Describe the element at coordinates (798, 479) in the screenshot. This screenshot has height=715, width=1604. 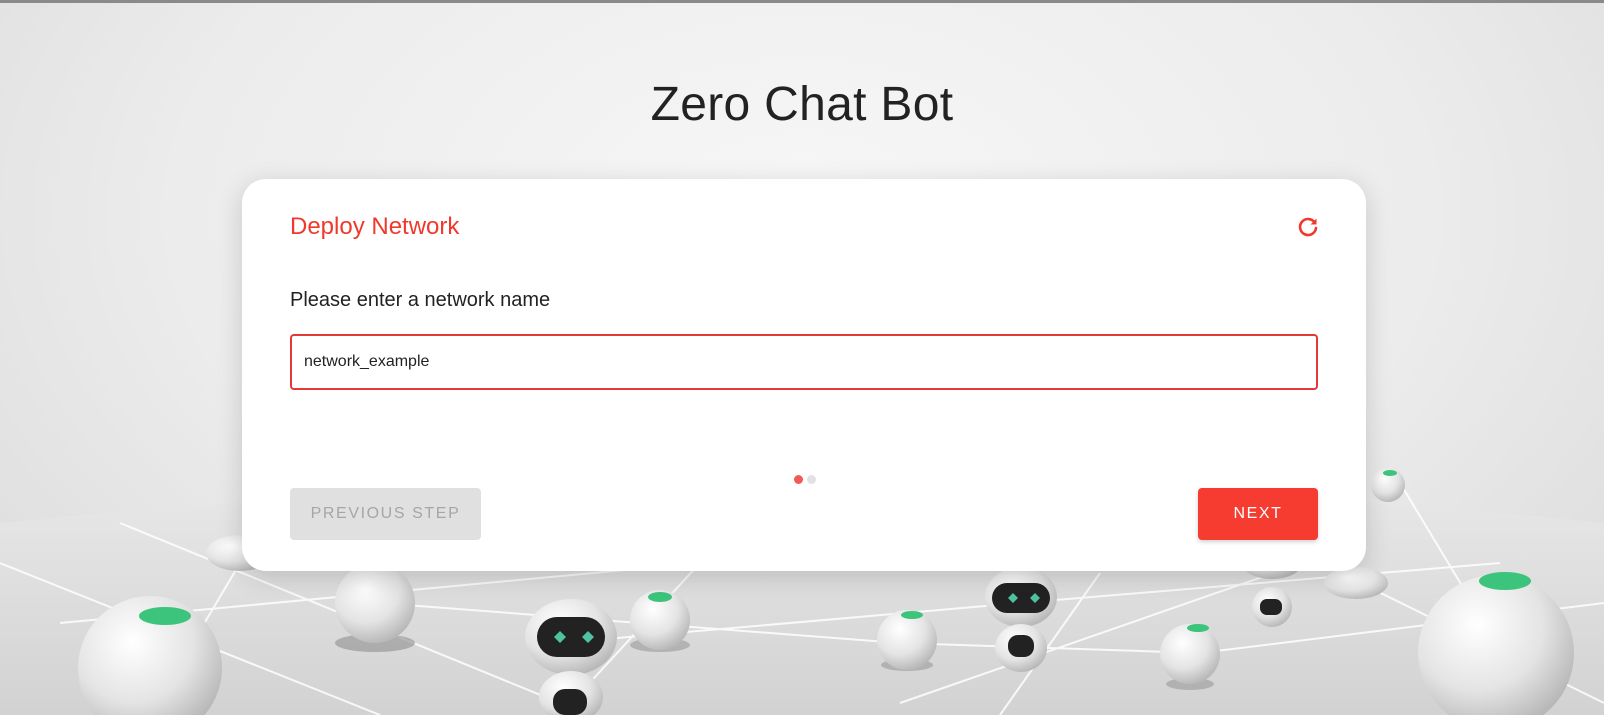
I see `step-dot-active` at that location.